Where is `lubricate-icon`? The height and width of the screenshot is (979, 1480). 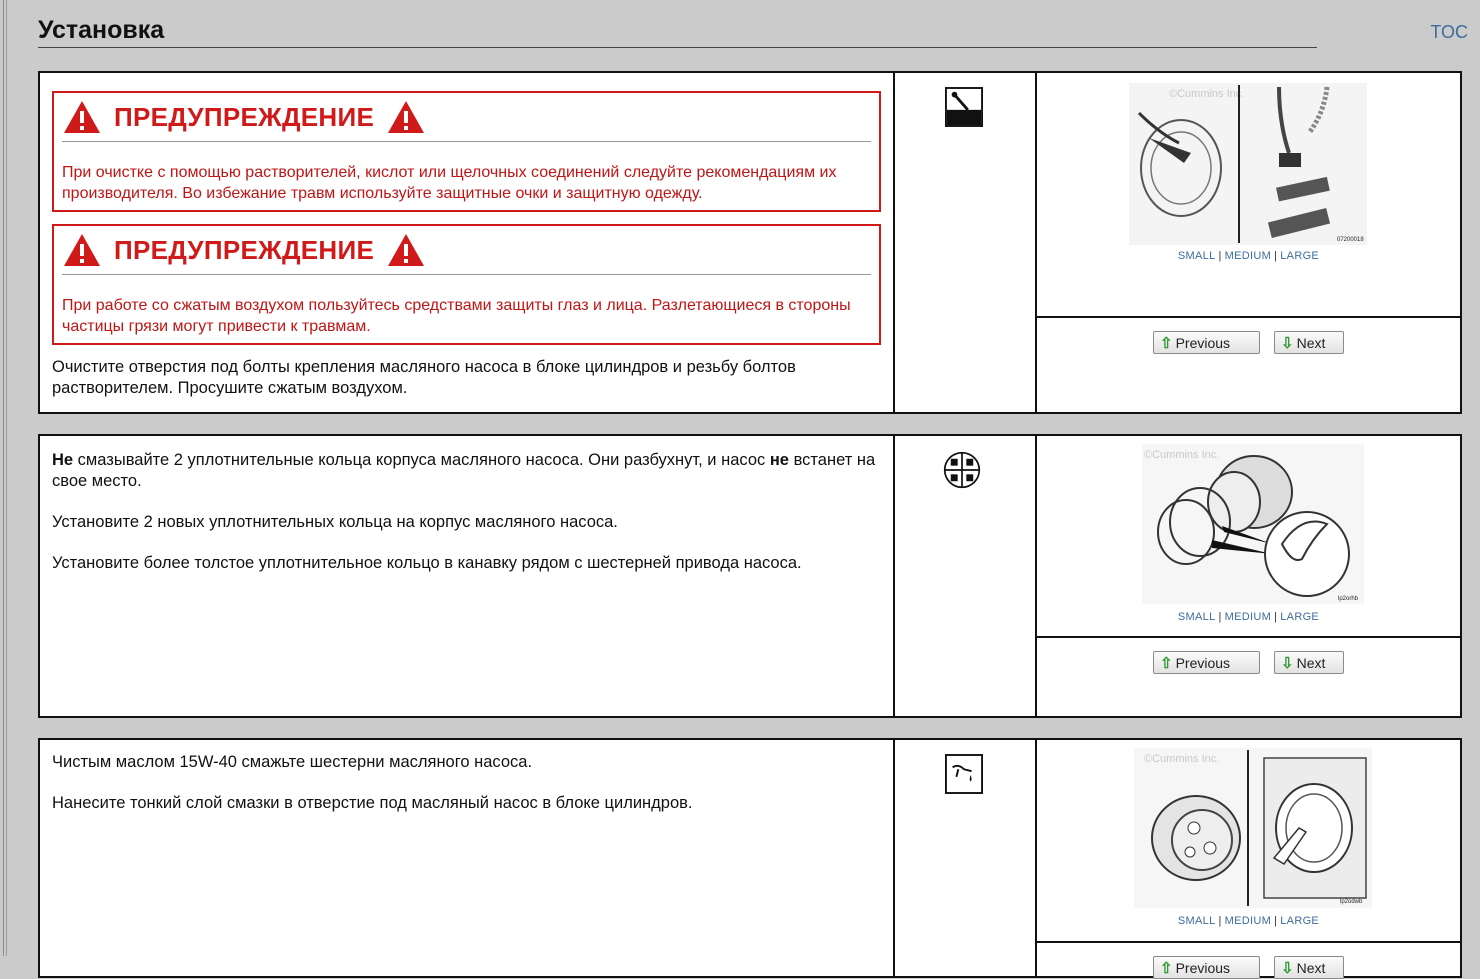 lubricate-icon is located at coordinates (964, 774).